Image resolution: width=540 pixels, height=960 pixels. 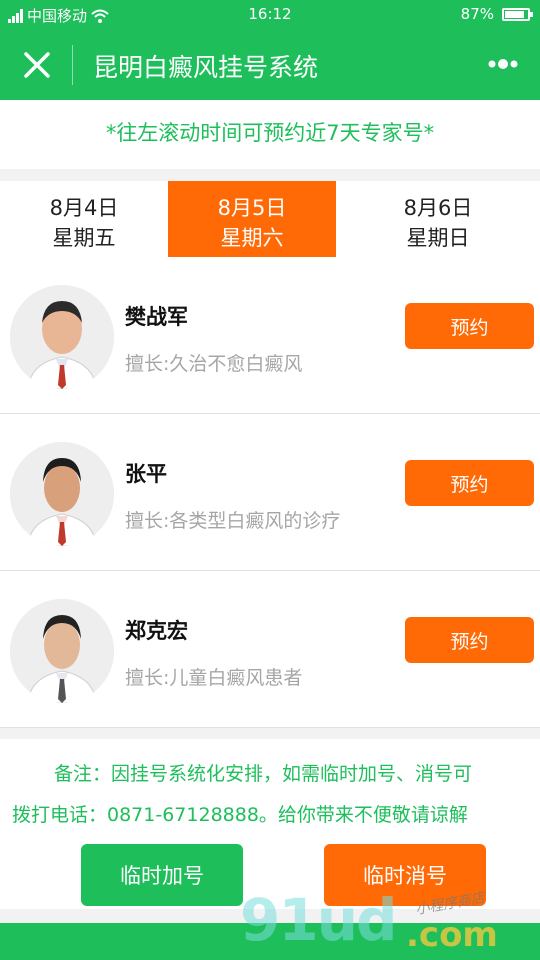 I want to click on doctor-specialty: 擅长:儿童白癜风患者, so click(x=214, y=678).